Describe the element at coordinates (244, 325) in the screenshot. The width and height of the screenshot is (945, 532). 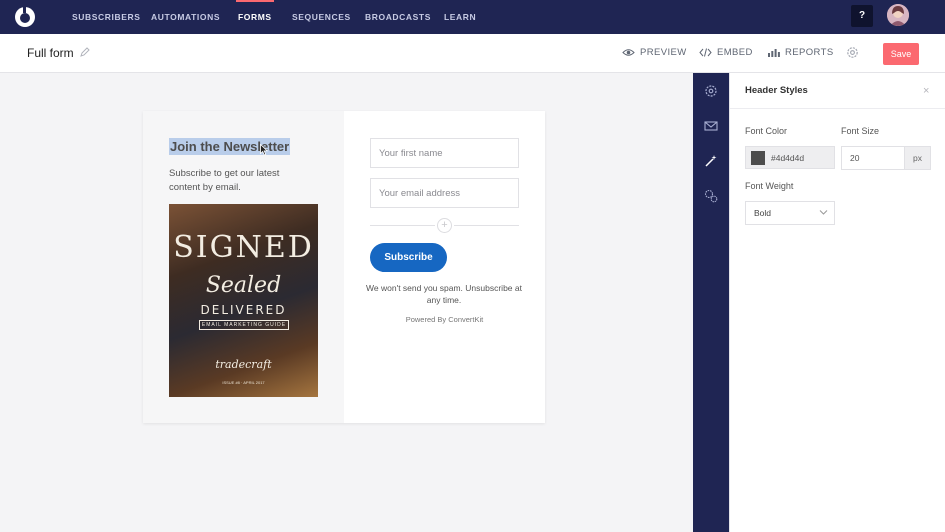
I see `cover-subtitle: EMAIL MARKETING GUIDE` at that location.